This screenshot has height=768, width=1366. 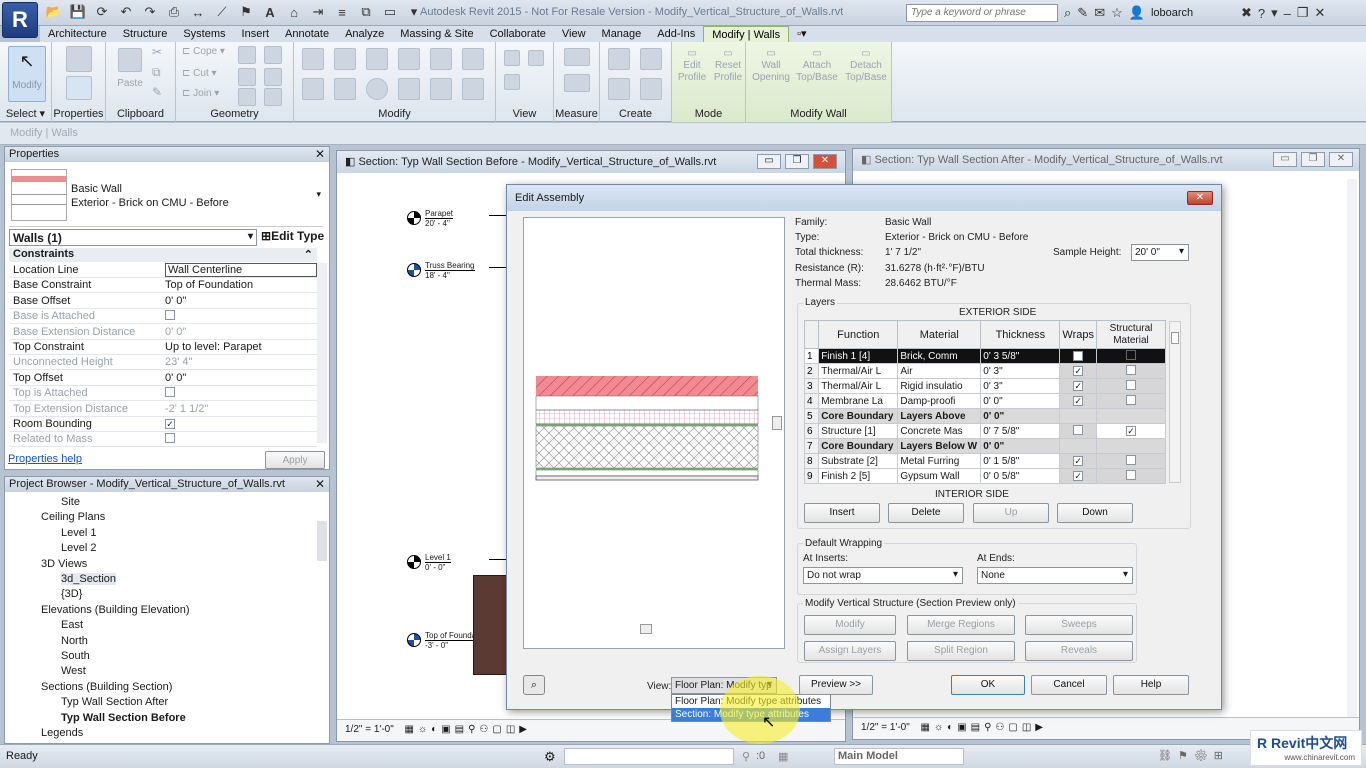 I want to click on properties-icon, so click(x=79, y=88).